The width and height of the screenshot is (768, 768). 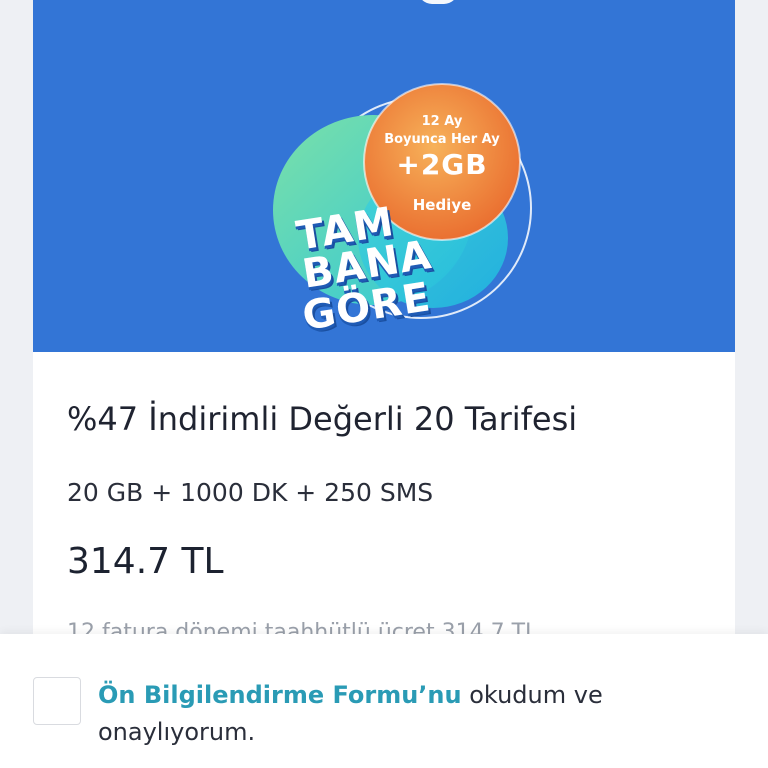 I want to click on tariff-price: 314.7 TL, so click(x=145, y=561).